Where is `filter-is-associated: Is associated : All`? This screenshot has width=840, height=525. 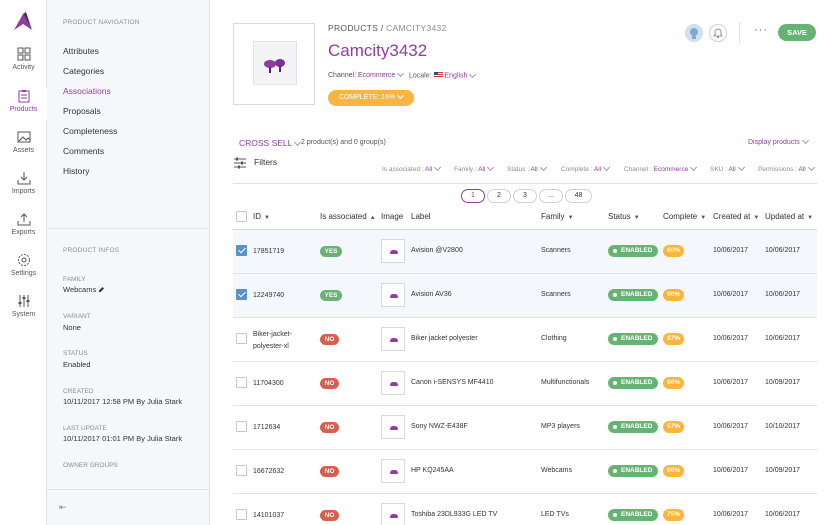 filter-is-associated: Is associated : All is located at coordinates (412, 168).